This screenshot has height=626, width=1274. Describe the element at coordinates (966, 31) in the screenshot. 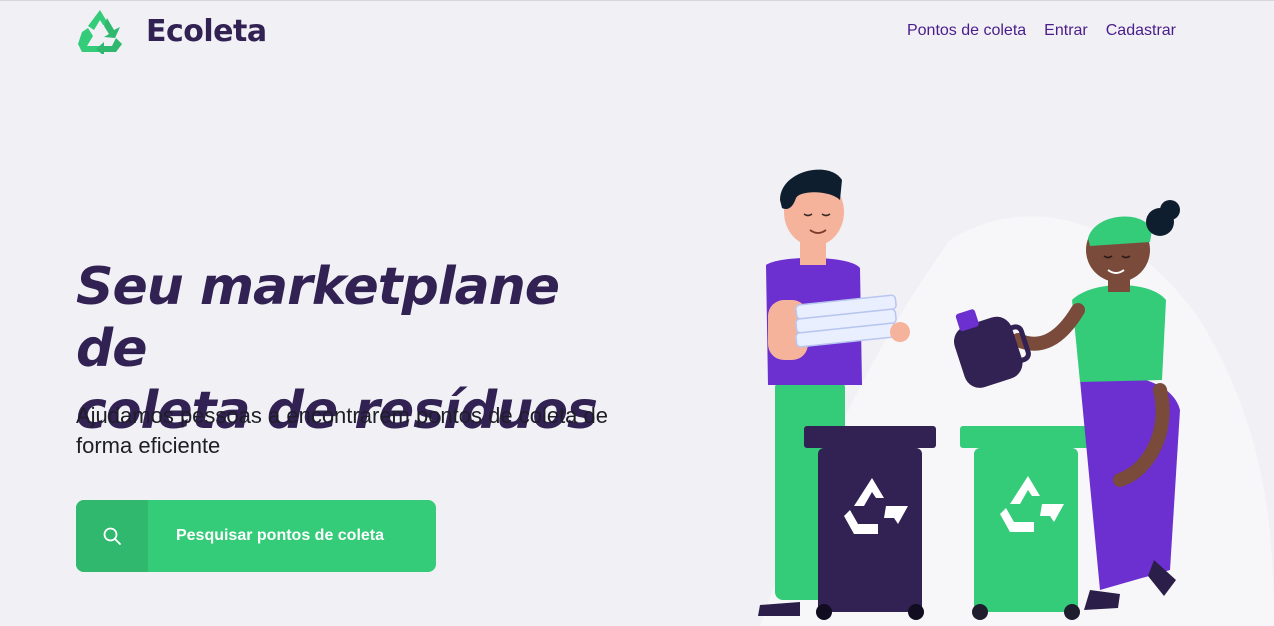

I see `nav-link-pontos-de-coleta: Pontos de coleta` at that location.